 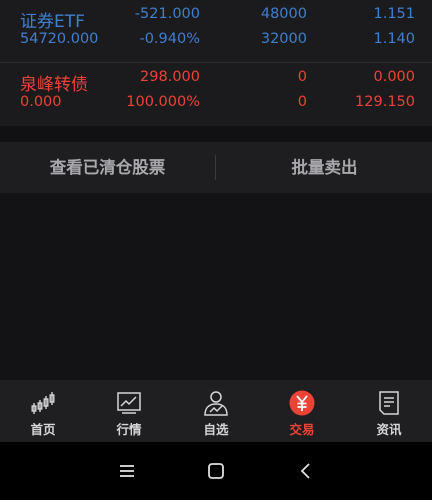 I want to click on tab-label: 首页, so click(x=43, y=429).